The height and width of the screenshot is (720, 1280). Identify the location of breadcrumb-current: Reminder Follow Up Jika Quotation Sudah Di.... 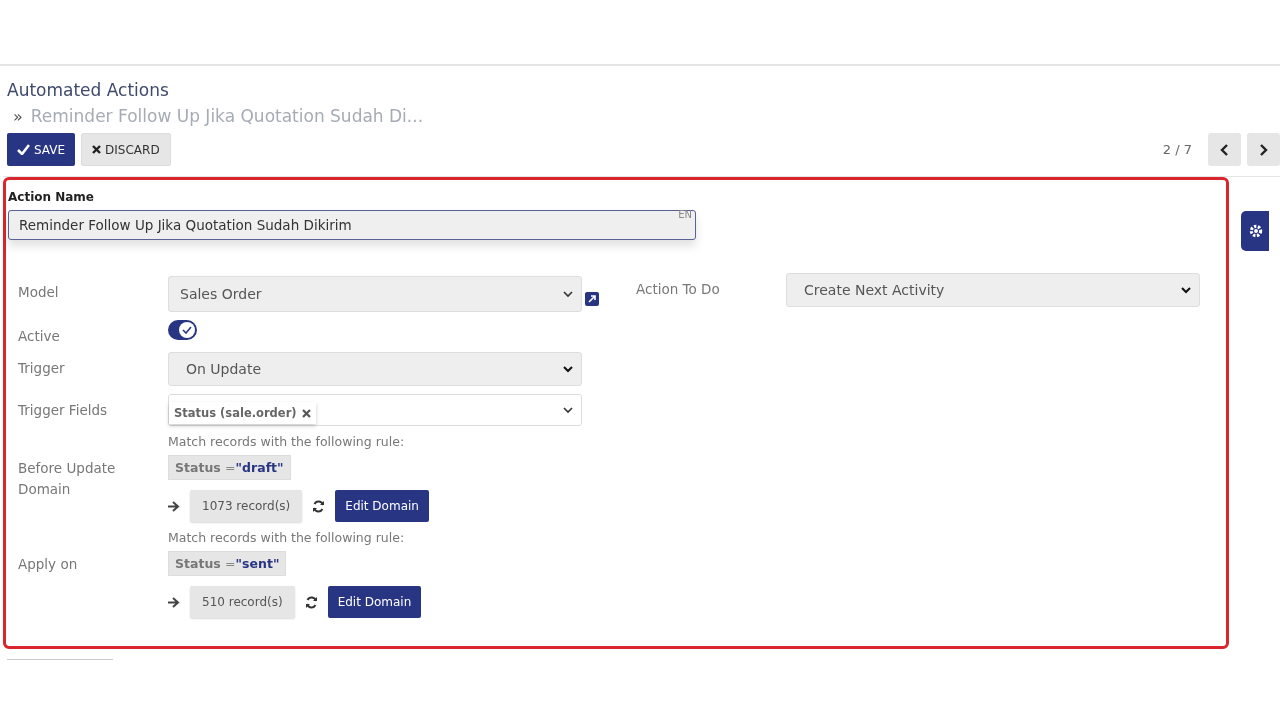
(227, 116).